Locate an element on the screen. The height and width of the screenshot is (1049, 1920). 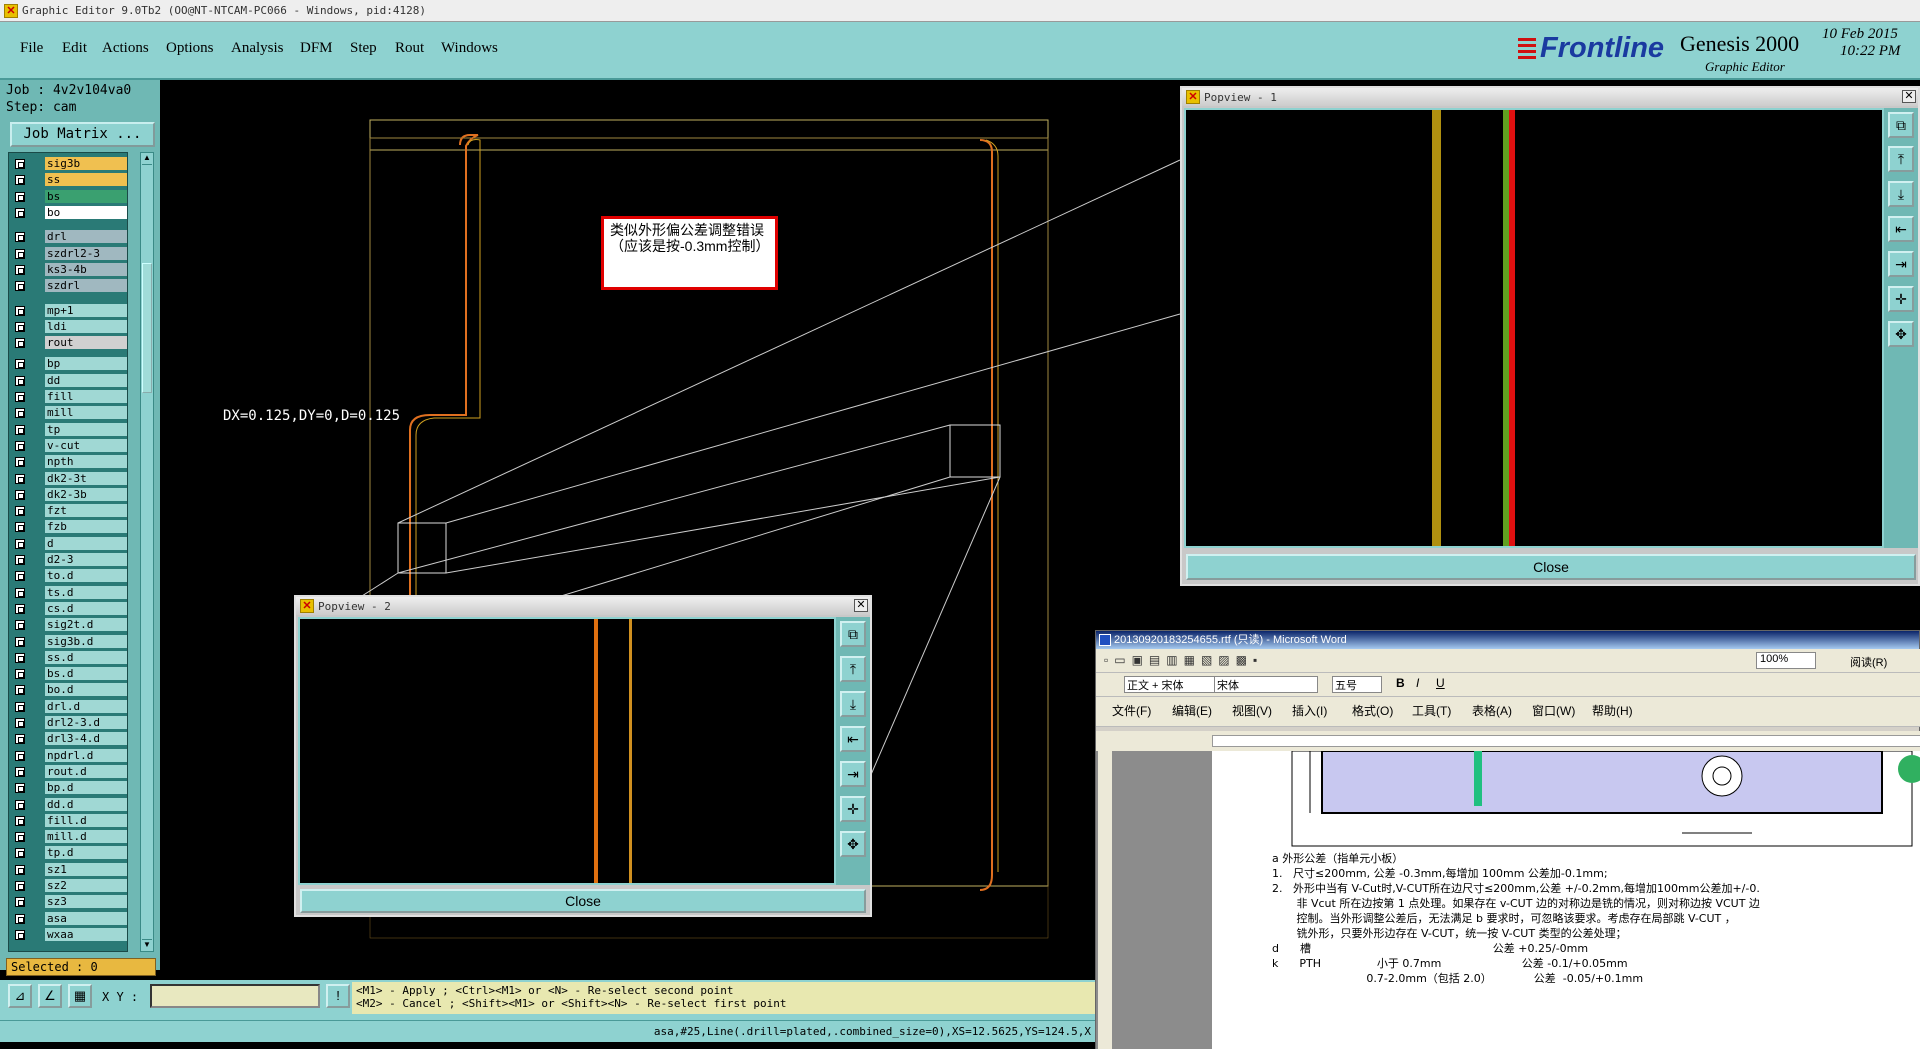
layer-row-dd: dd is located at coordinates (68, 380).